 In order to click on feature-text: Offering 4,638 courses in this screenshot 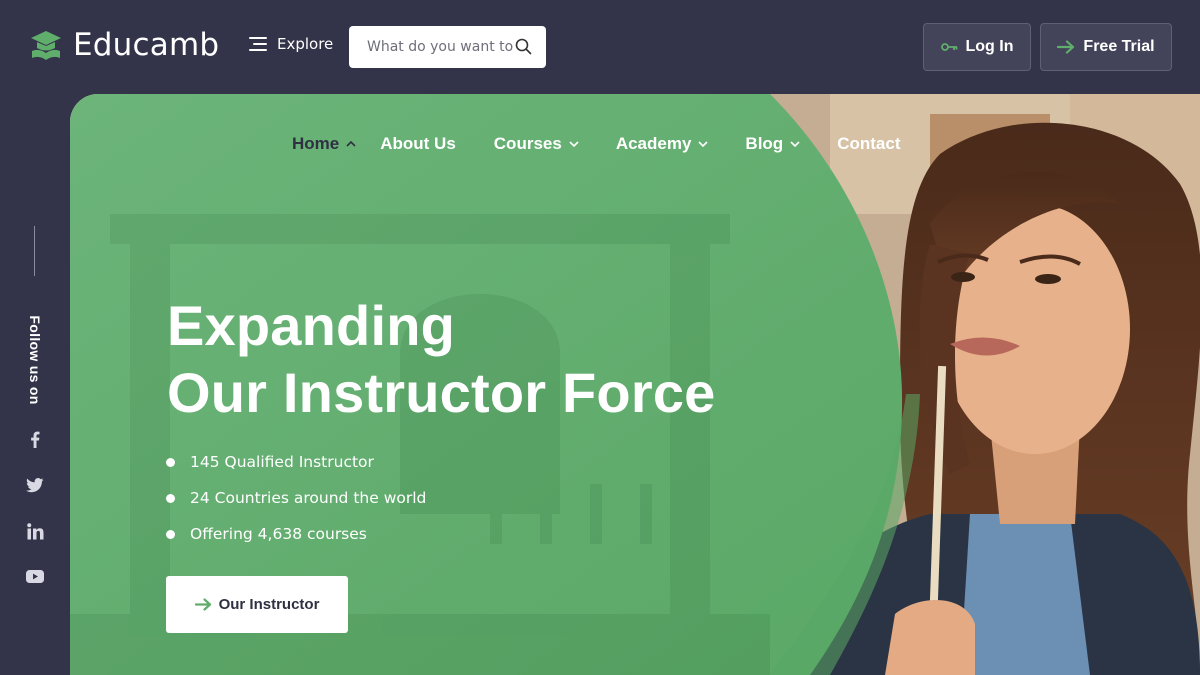, I will do `click(278, 534)`.